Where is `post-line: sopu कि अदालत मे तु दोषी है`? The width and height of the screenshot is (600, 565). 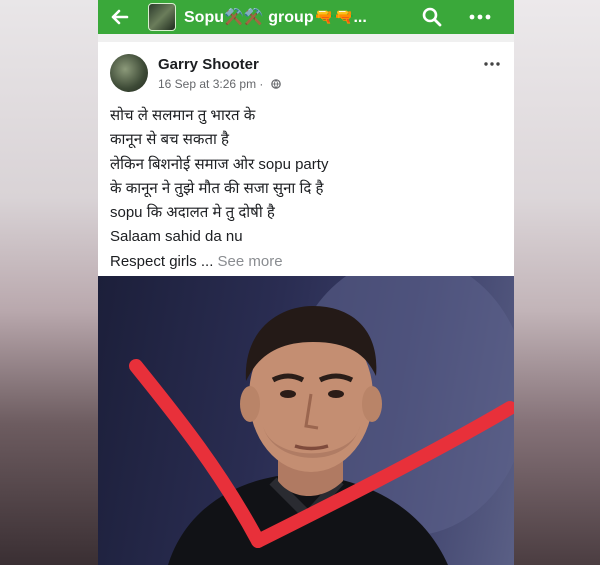 post-line: sopu कि अदालत मे तु दोषी है is located at coordinates (192, 213).